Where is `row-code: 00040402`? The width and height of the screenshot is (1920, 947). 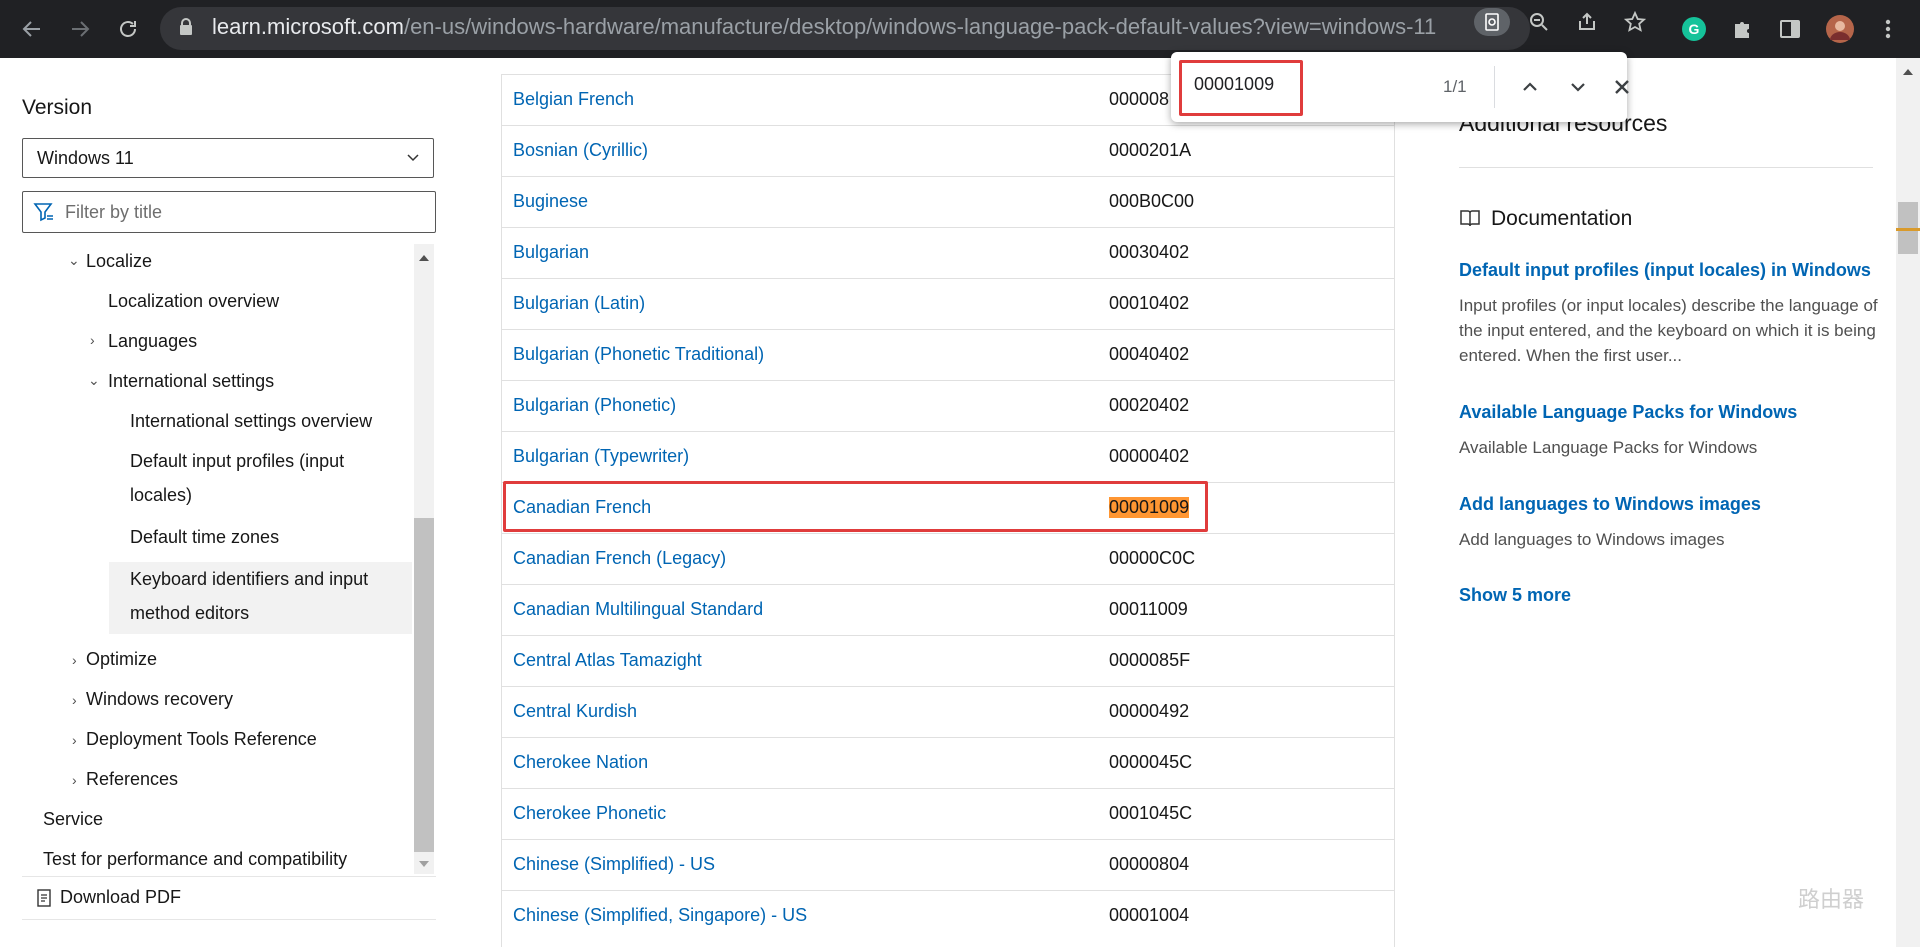 row-code: 00040402 is located at coordinates (1149, 354).